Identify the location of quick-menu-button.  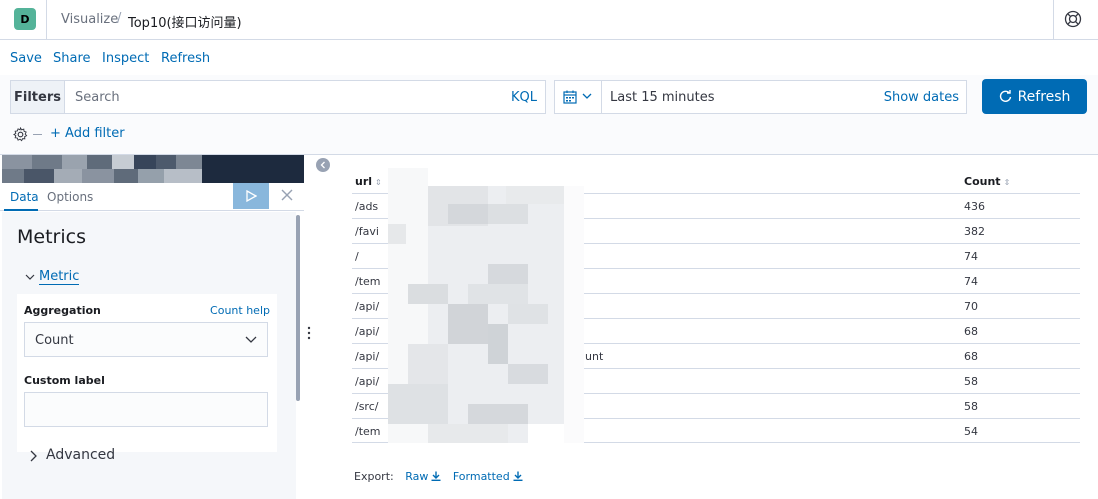
(578, 97).